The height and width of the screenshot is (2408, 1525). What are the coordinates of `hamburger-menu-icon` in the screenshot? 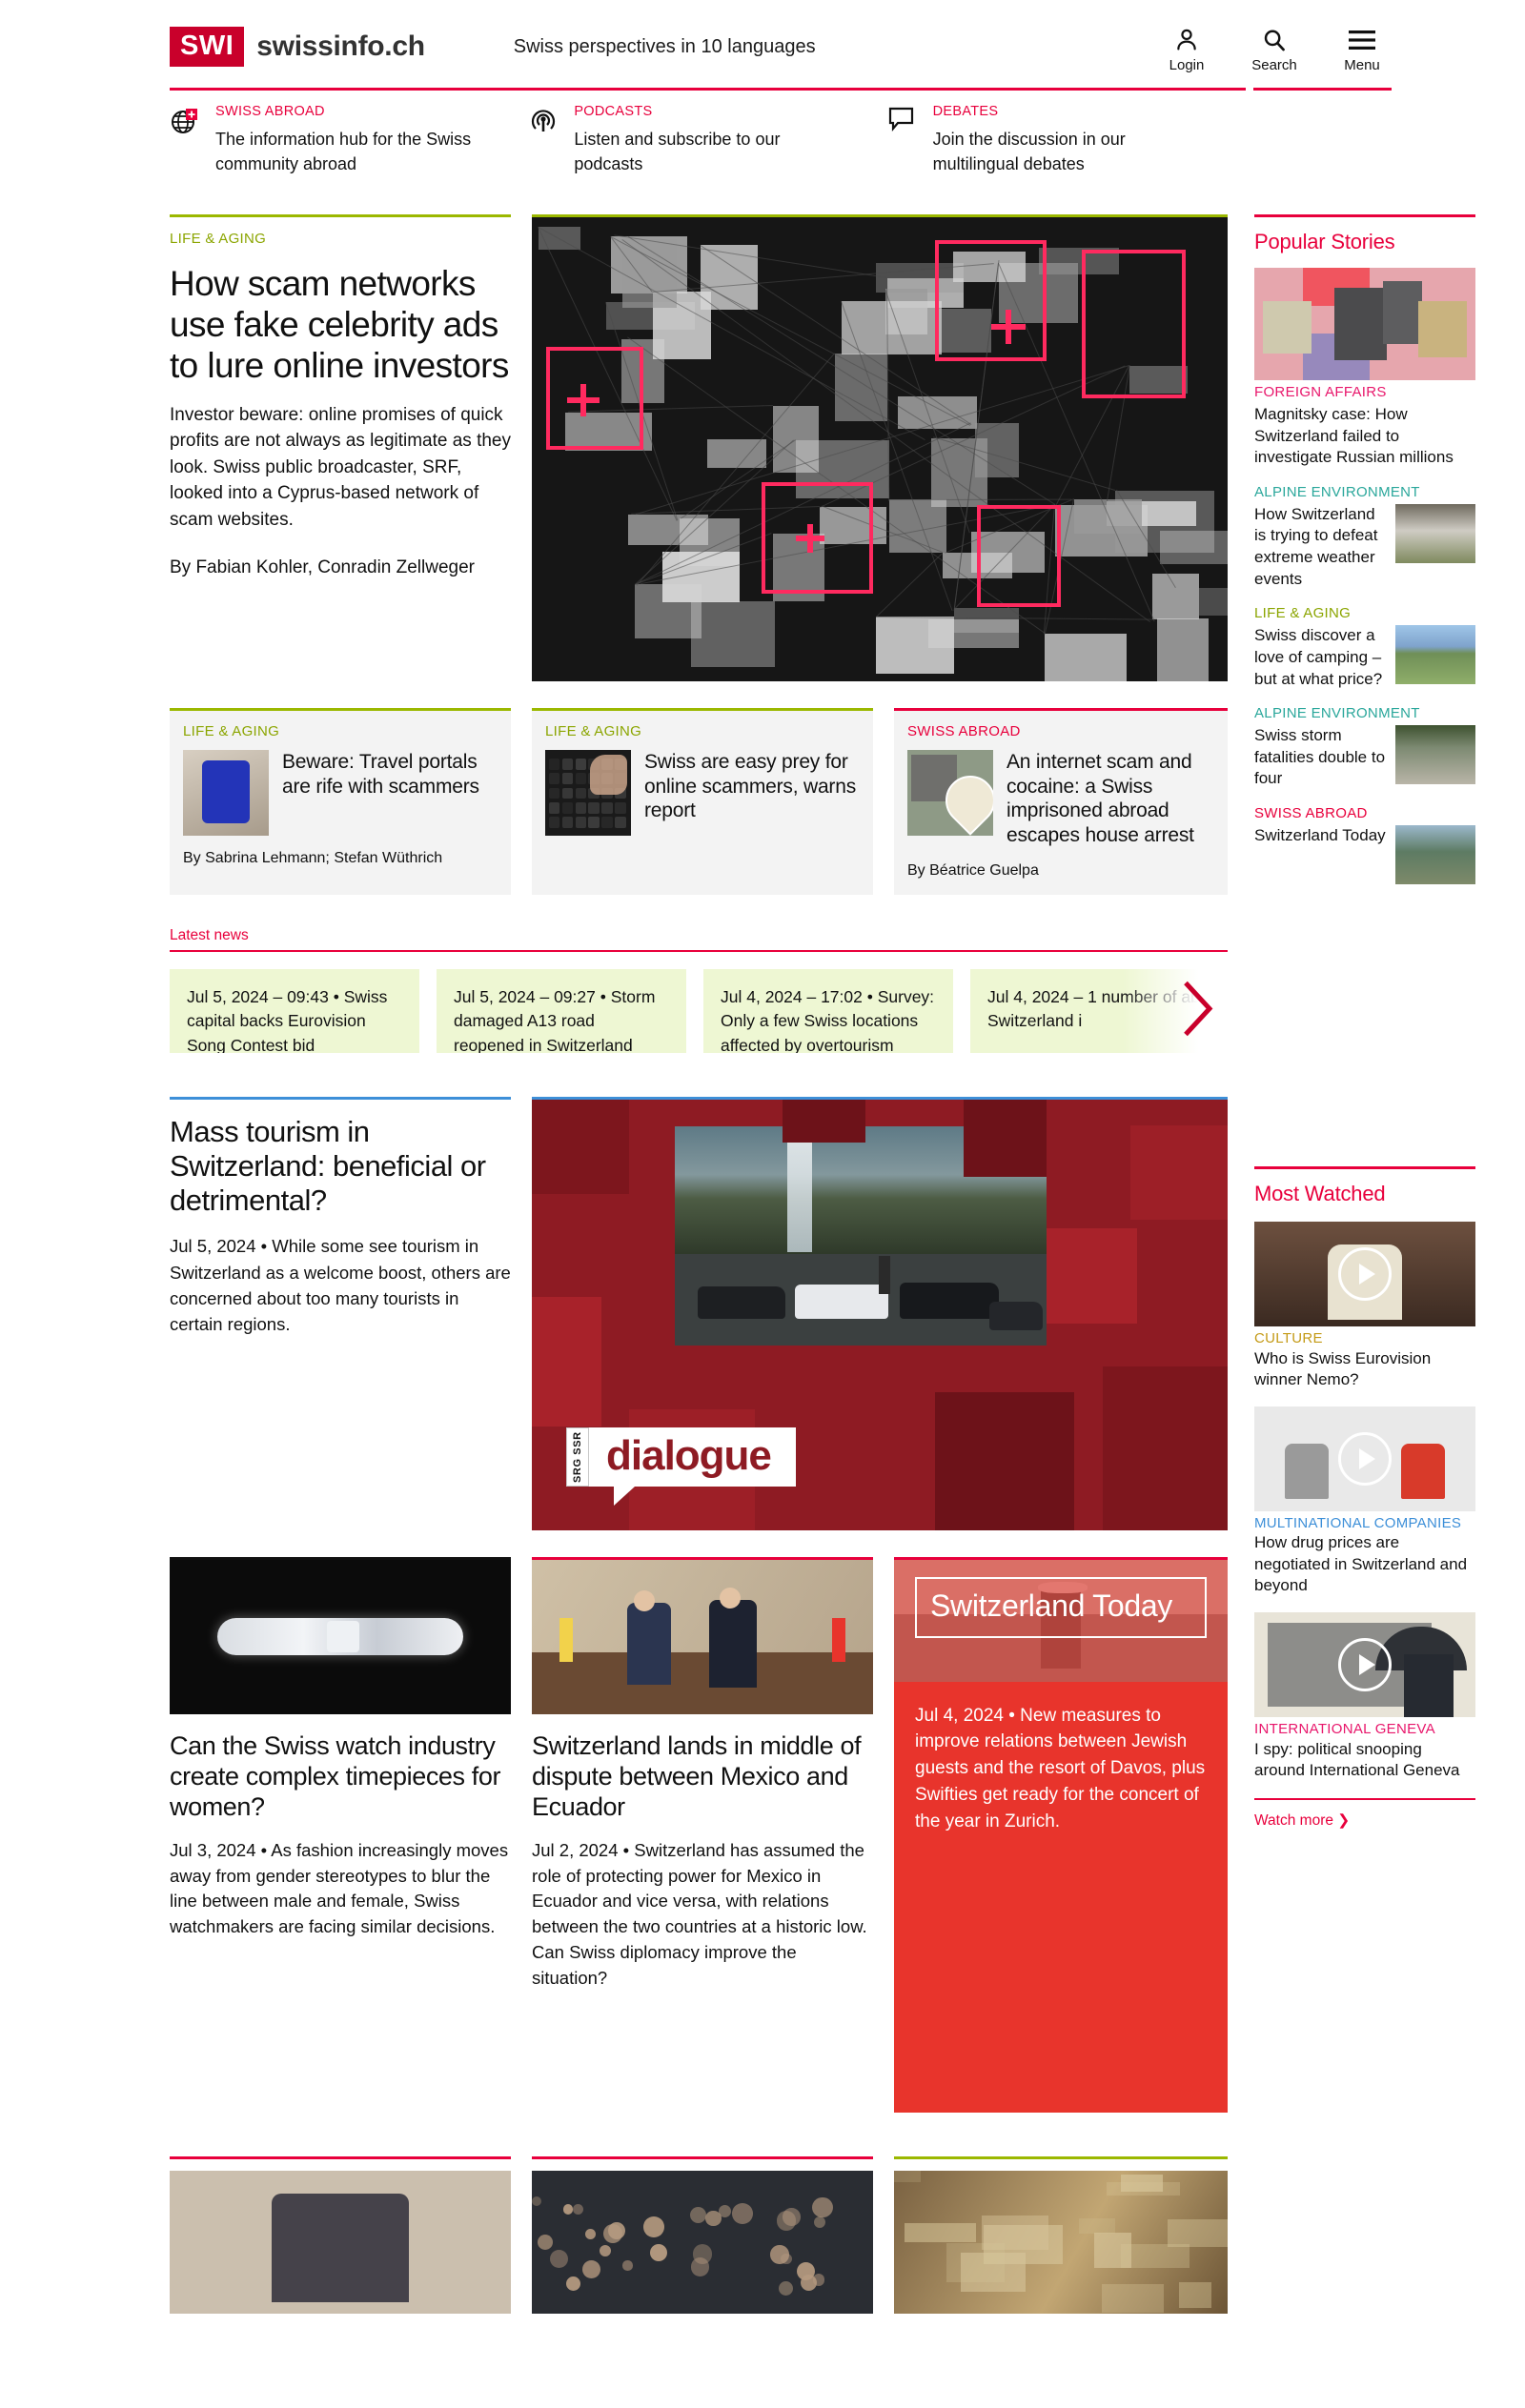 It's located at (1362, 40).